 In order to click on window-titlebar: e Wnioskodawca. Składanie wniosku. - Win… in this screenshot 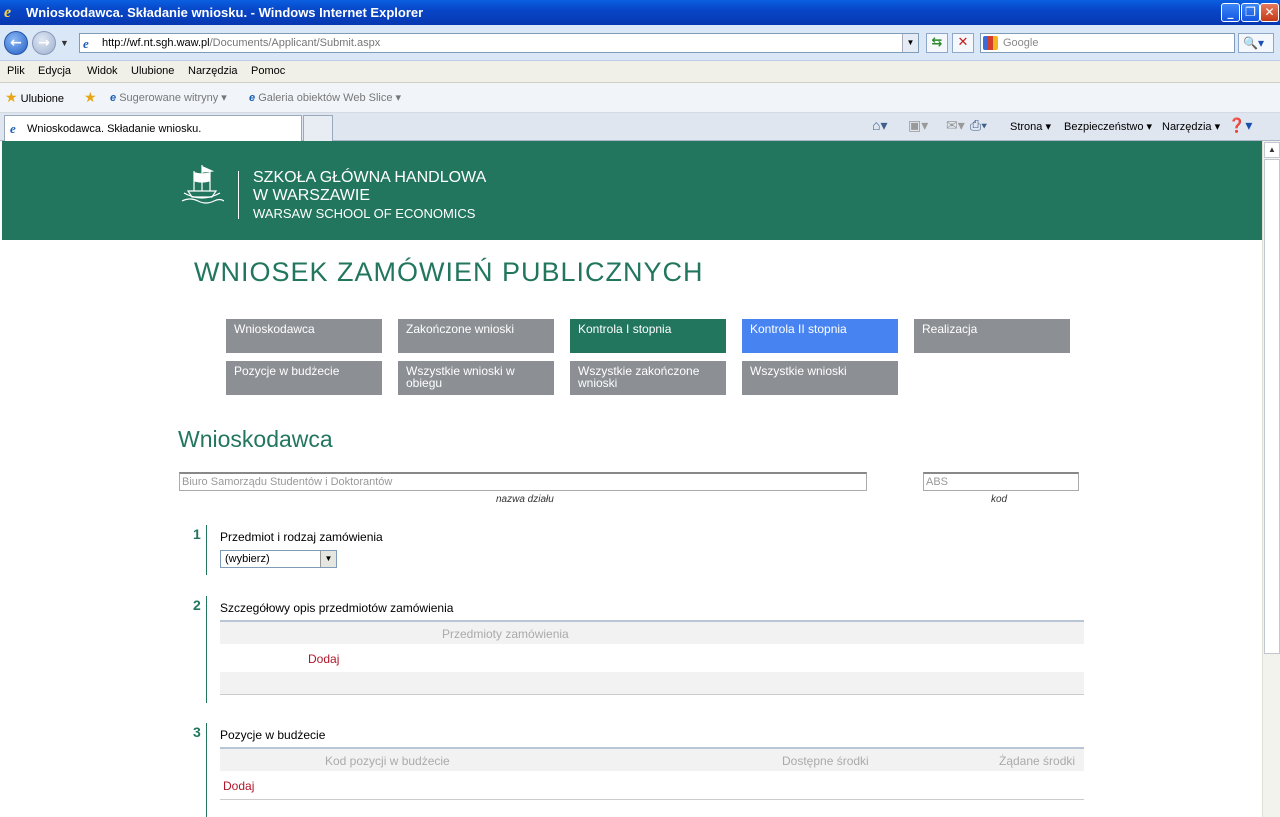, I will do `click(640, 12)`.